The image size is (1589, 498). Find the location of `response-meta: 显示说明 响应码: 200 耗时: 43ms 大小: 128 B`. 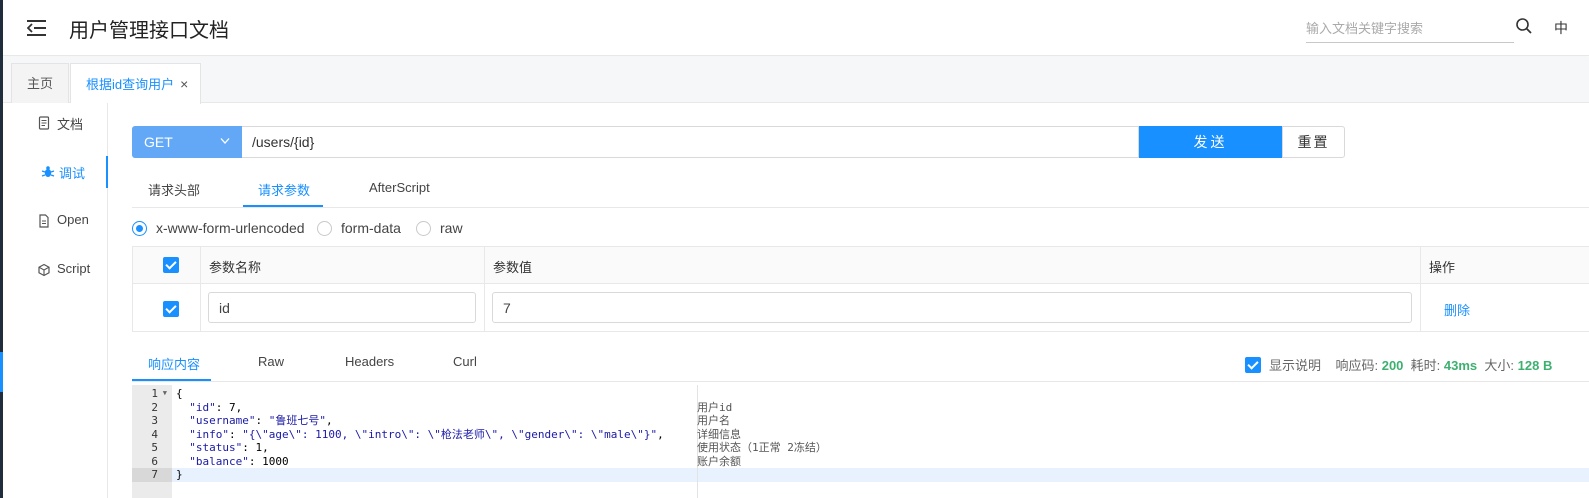

response-meta: 显示说明 响应码: 200 耗时: 43ms 大小: 128 B is located at coordinates (1398, 364).